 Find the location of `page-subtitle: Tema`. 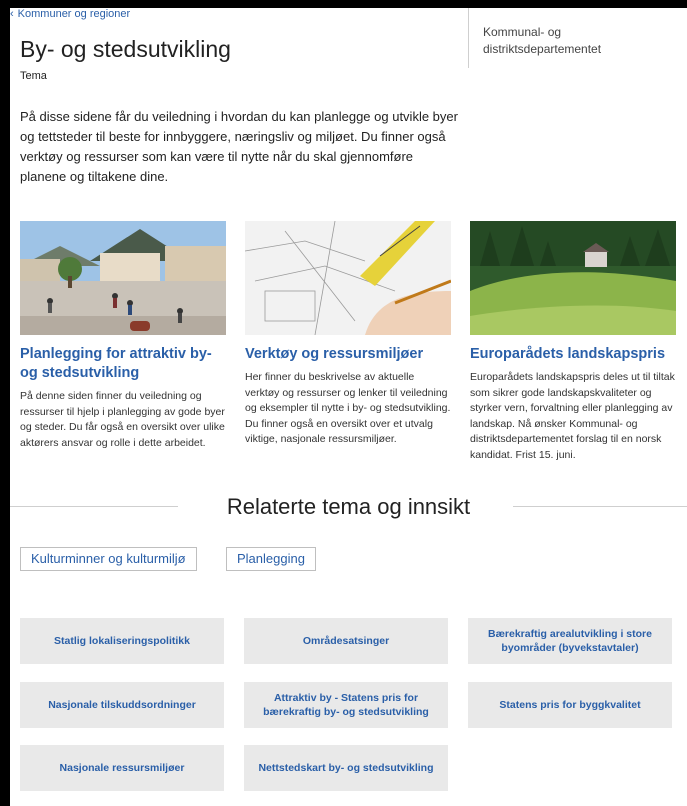

page-subtitle: Tema is located at coordinates (33, 76).